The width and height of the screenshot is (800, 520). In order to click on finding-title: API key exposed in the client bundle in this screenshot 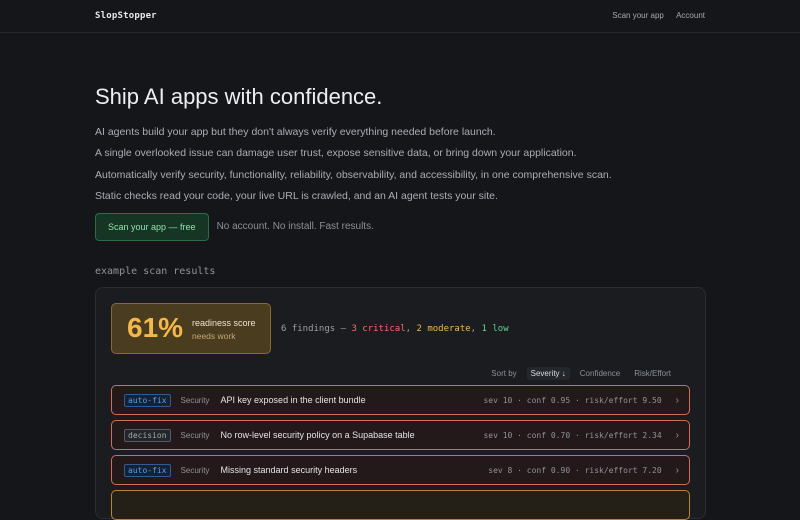, I will do `click(293, 400)`.